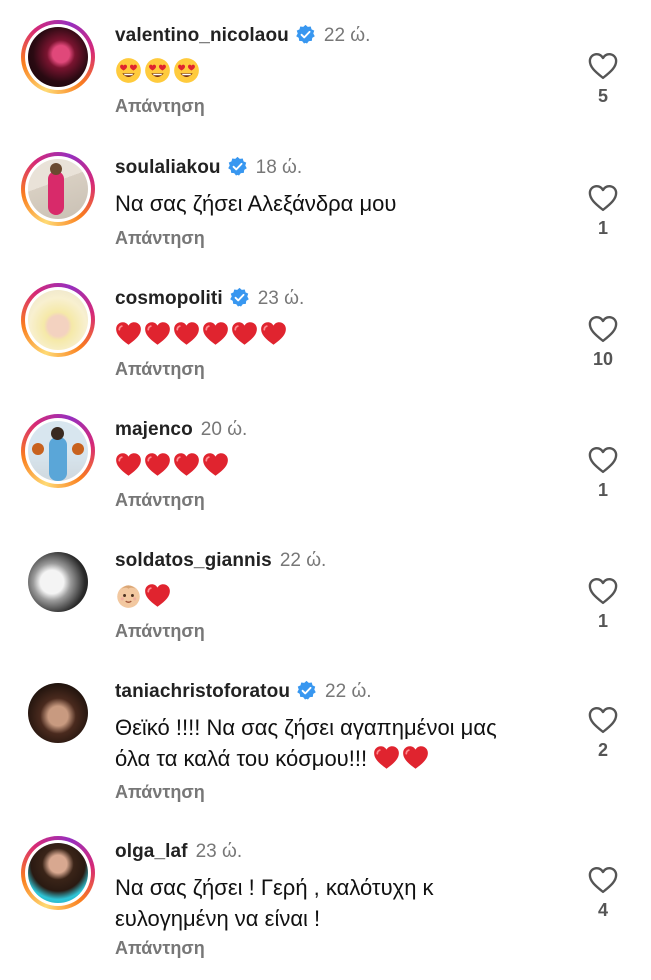 The height and width of the screenshot is (980, 651). What do you see at coordinates (224, 429) in the screenshot?
I see `timestamp: 20 ώ.` at bounding box center [224, 429].